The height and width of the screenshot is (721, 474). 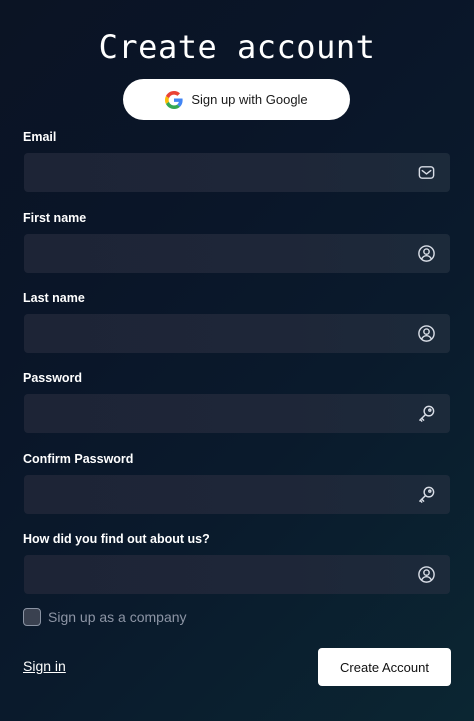 What do you see at coordinates (237, 47) in the screenshot?
I see `page-title: Create account` at bounding box center [237, 47].